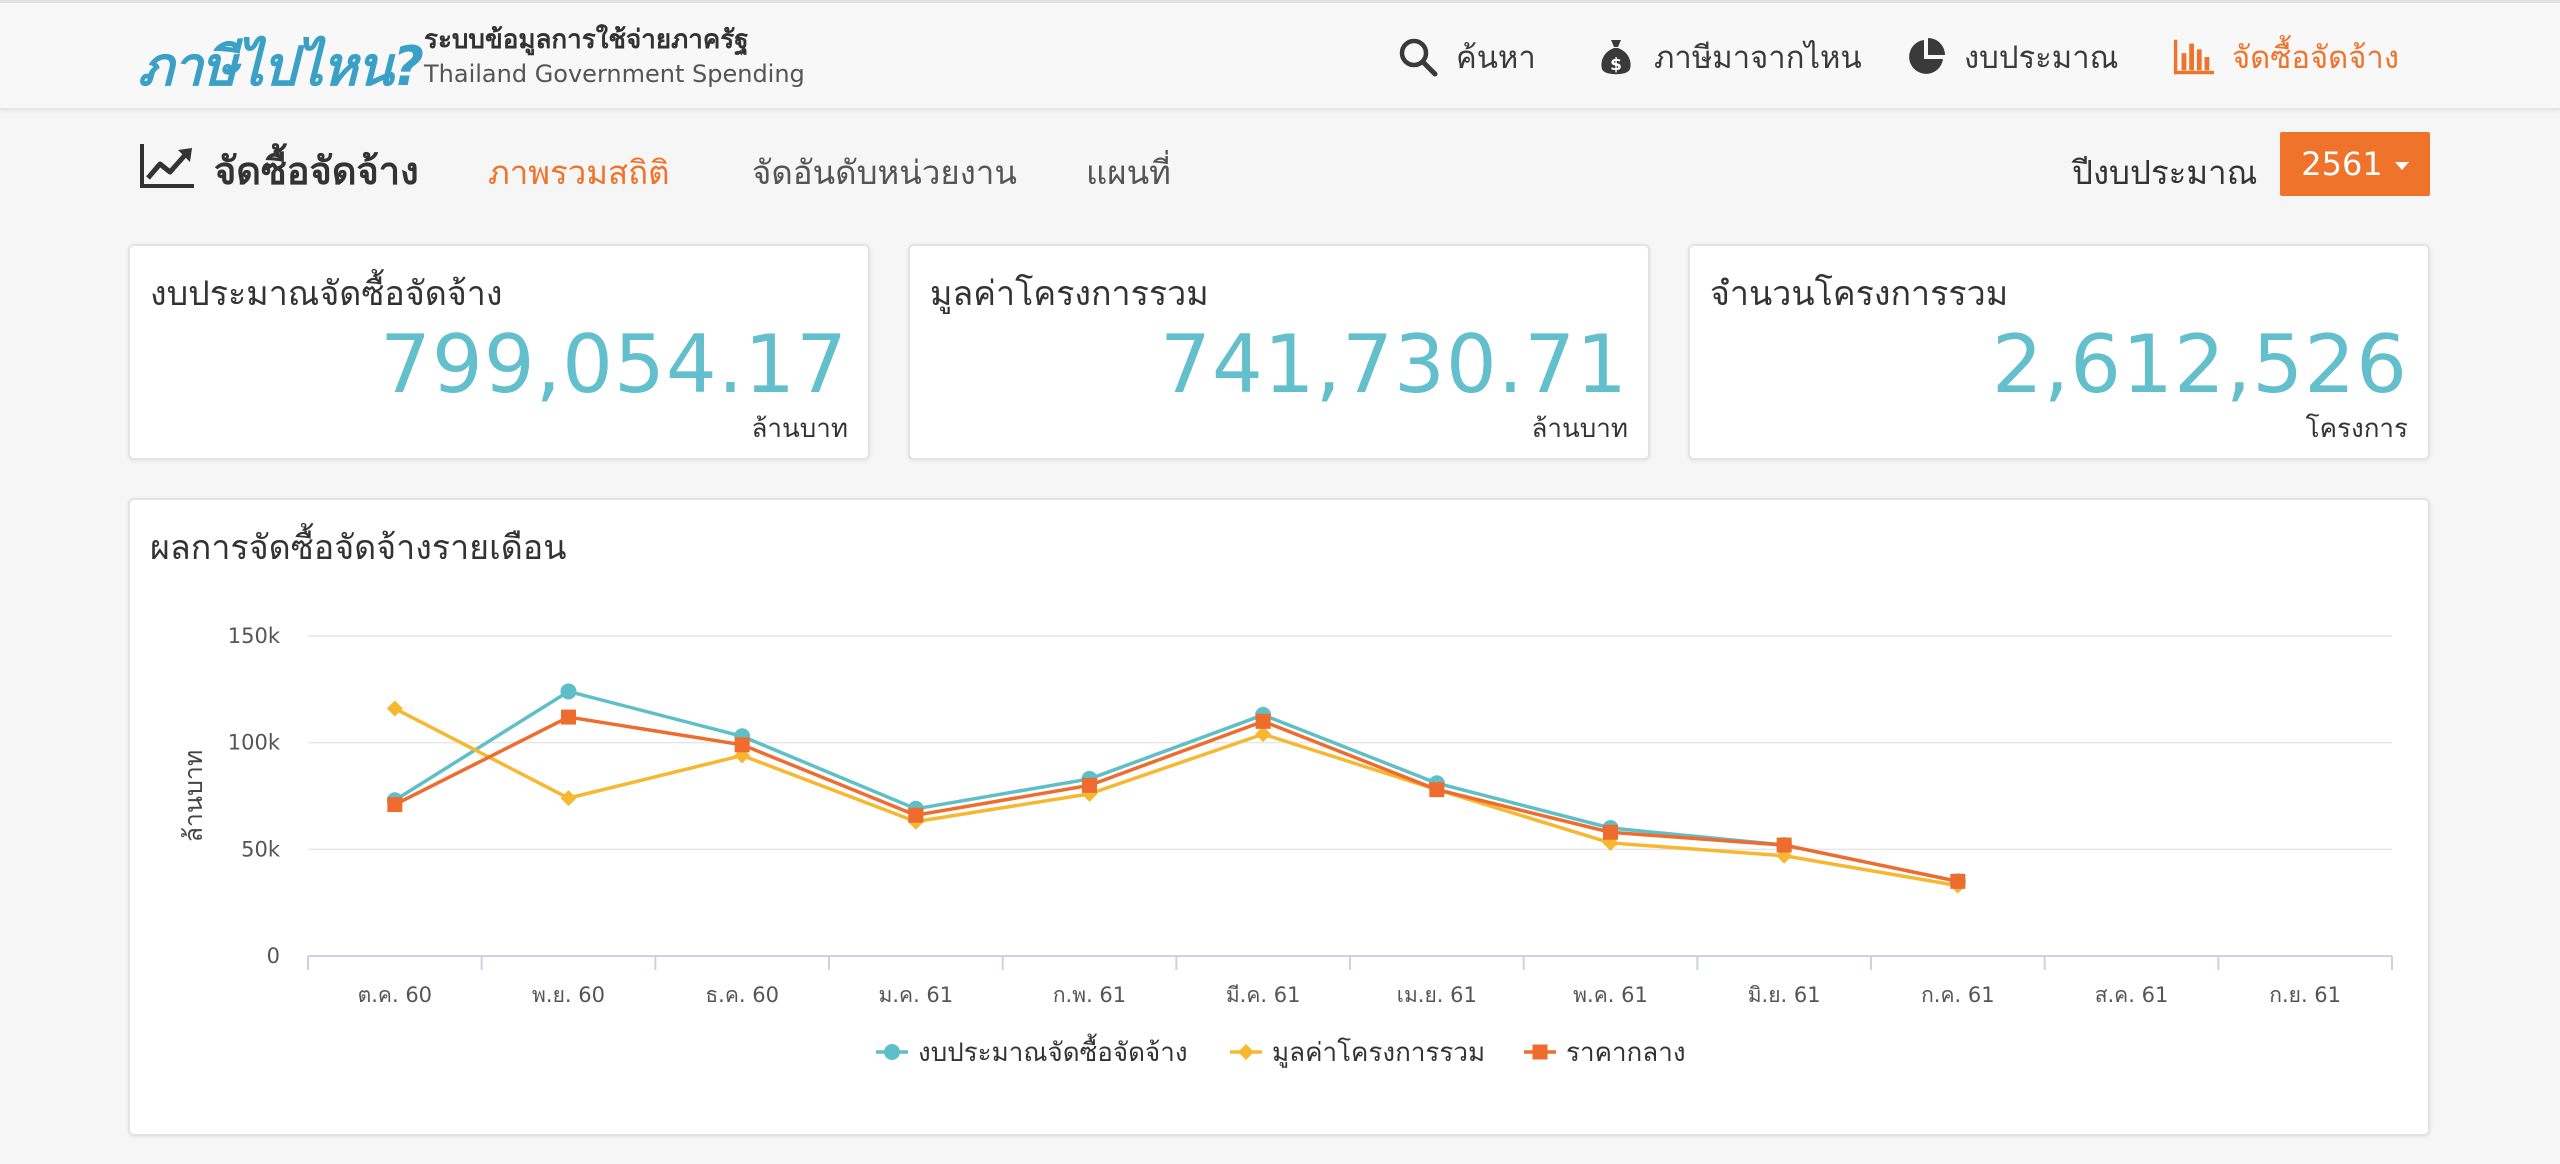 The width and height of the screenshot is (2560, 1164). I want to click on nav-search: ค้นหา, so click(1466, 57).